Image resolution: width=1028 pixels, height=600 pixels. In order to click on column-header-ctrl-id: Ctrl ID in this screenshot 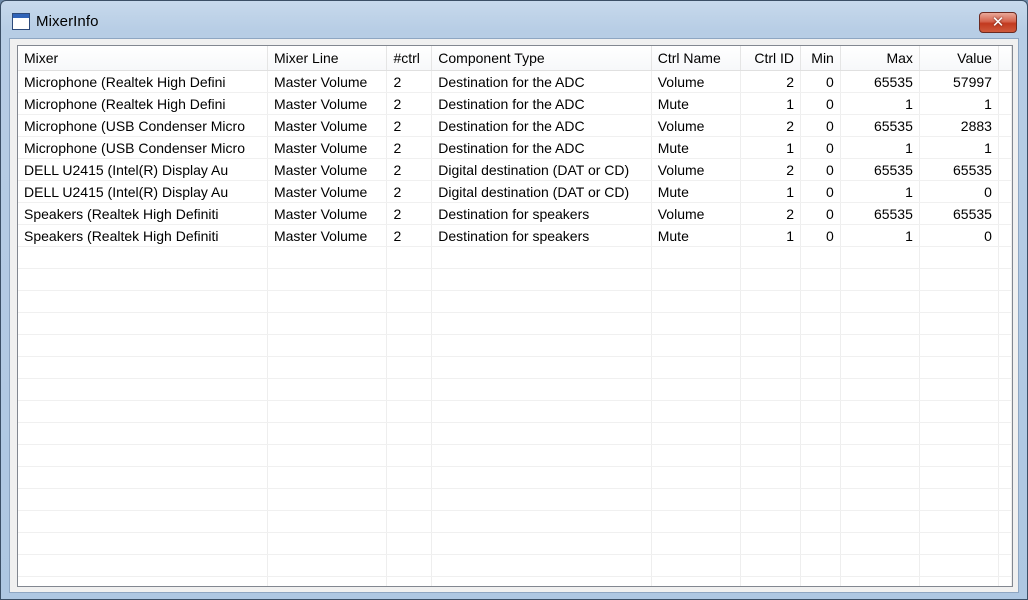, I will do `click(770, 58)`.